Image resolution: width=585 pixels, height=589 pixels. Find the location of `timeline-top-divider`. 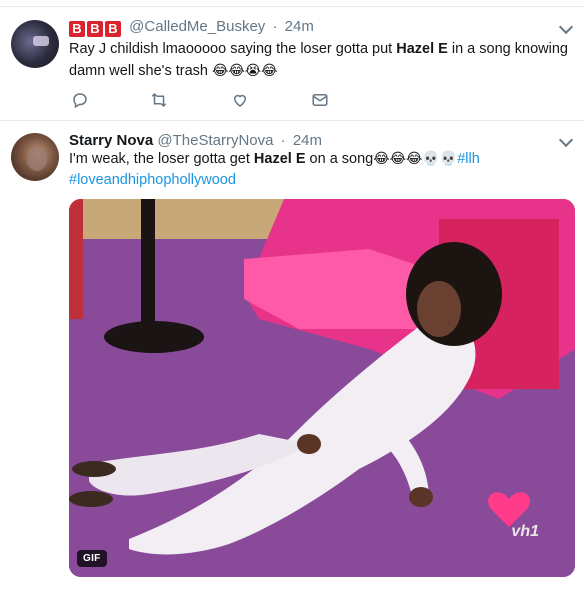

timeline-top-divider is located at coordinates (292, 6).